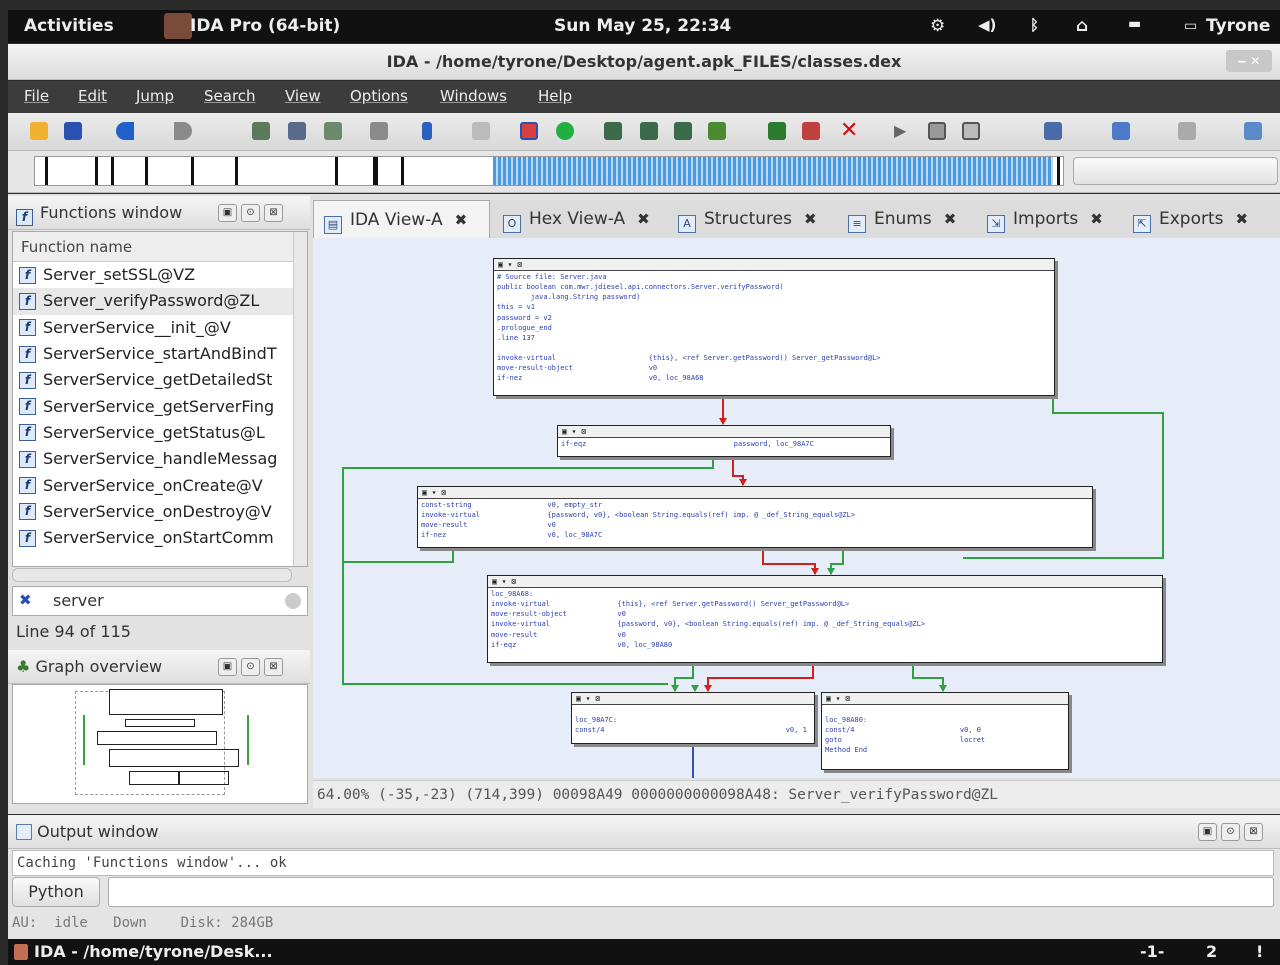  I want to click on function-item: f ServerService_getServerFing, so click(160, 406).